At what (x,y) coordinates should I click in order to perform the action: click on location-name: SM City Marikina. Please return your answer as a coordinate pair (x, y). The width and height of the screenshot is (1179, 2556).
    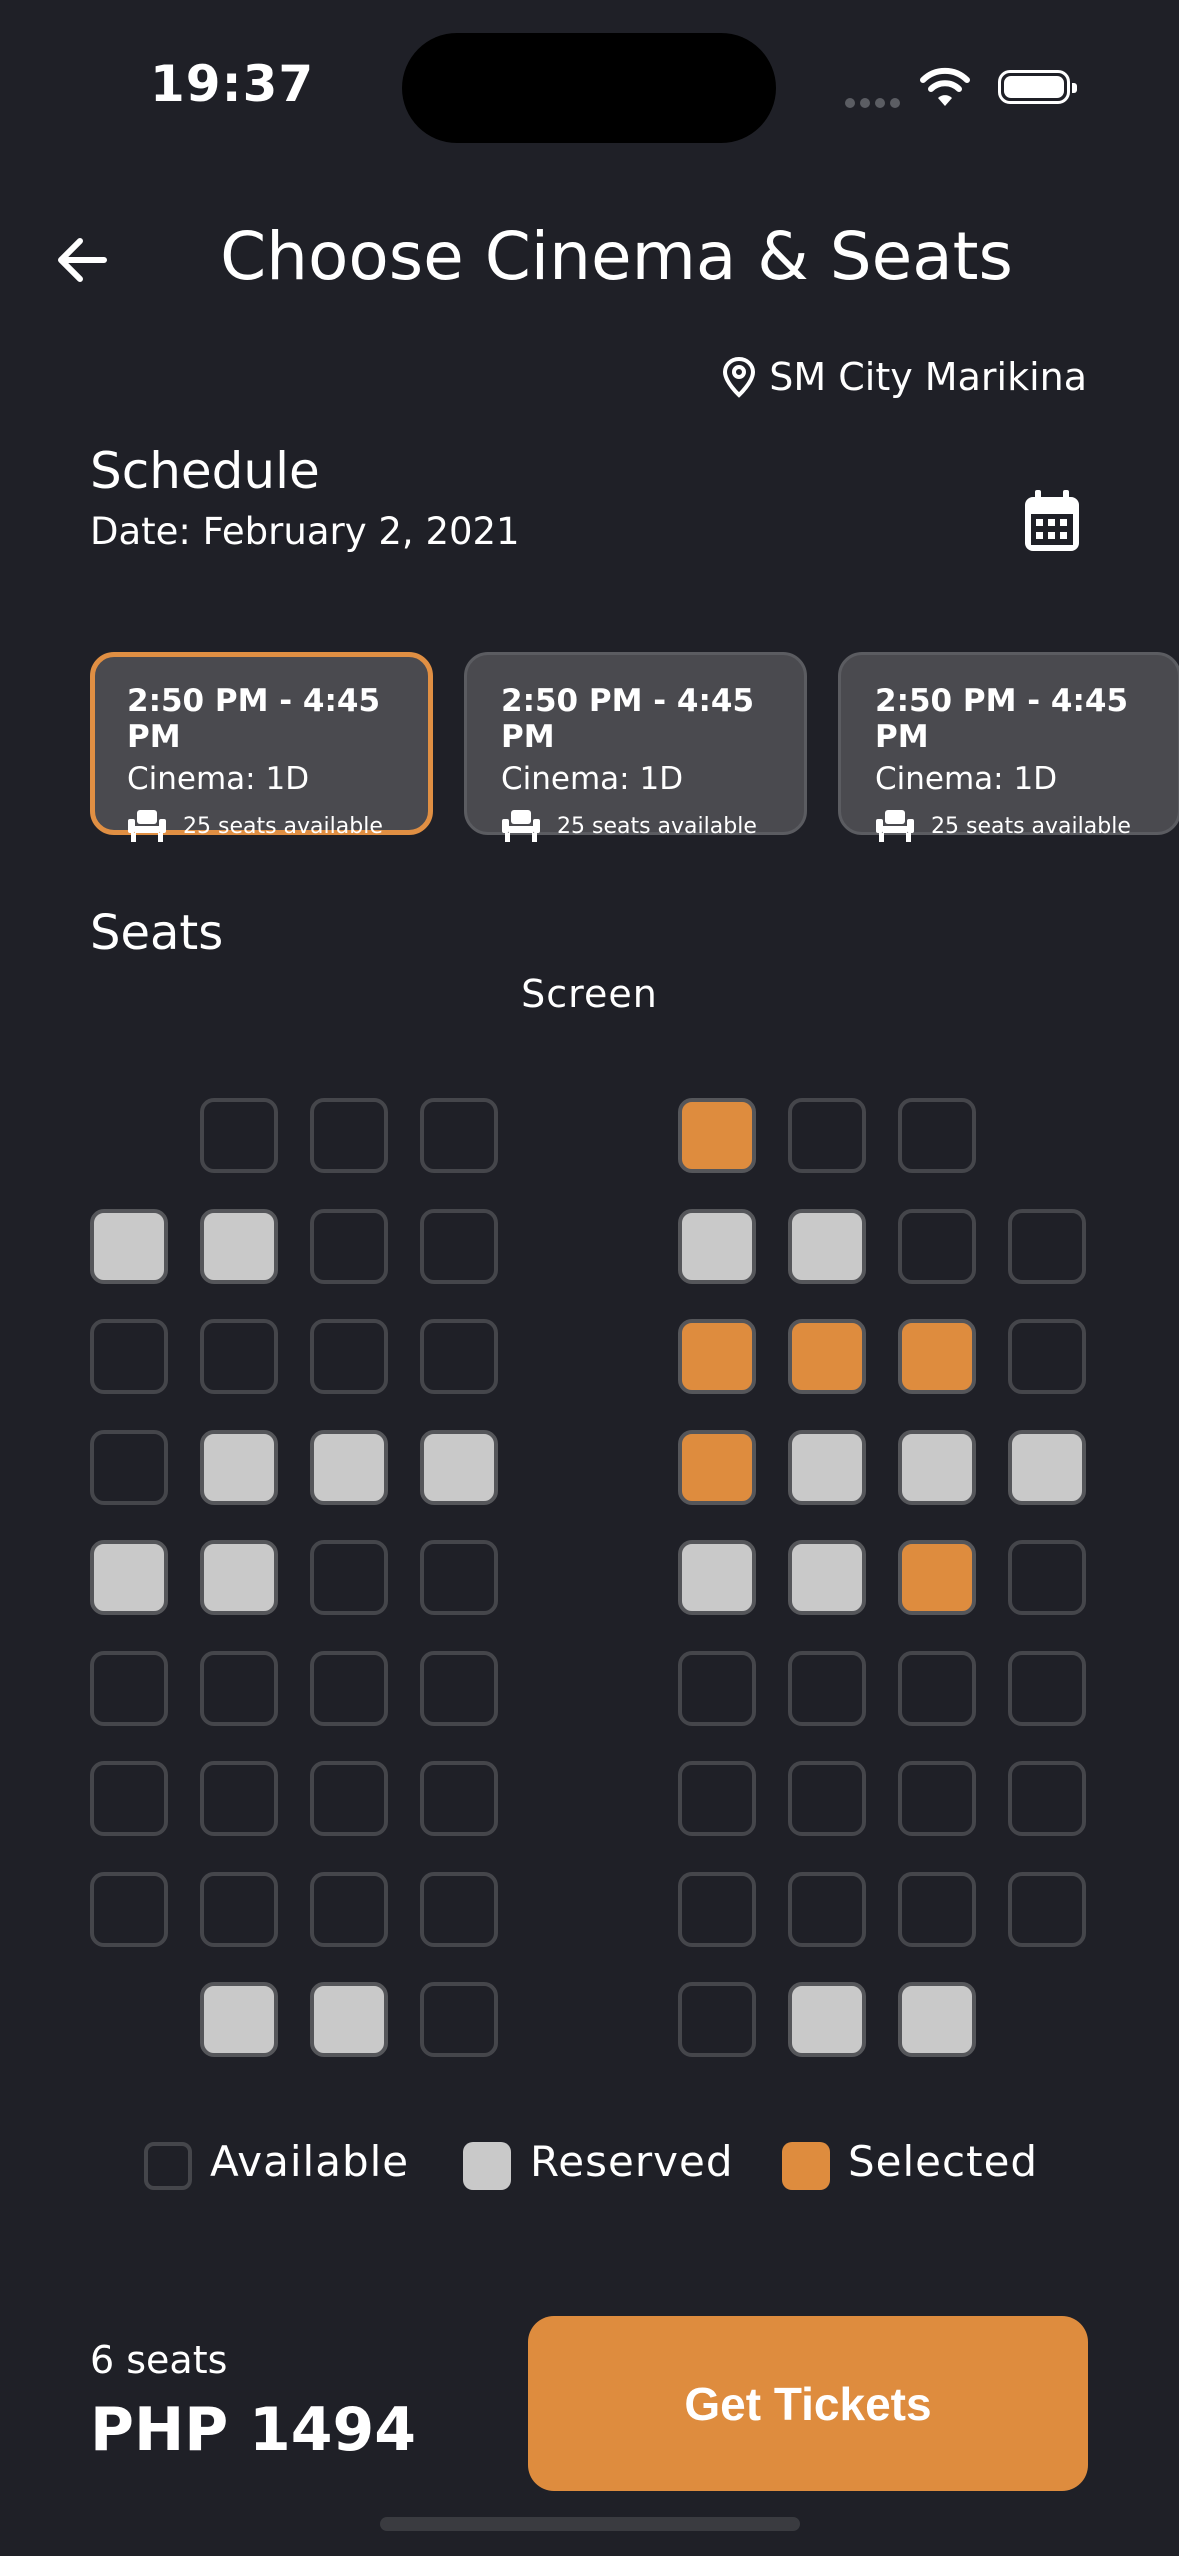
    Looking at the image, I should click on (928, 377).